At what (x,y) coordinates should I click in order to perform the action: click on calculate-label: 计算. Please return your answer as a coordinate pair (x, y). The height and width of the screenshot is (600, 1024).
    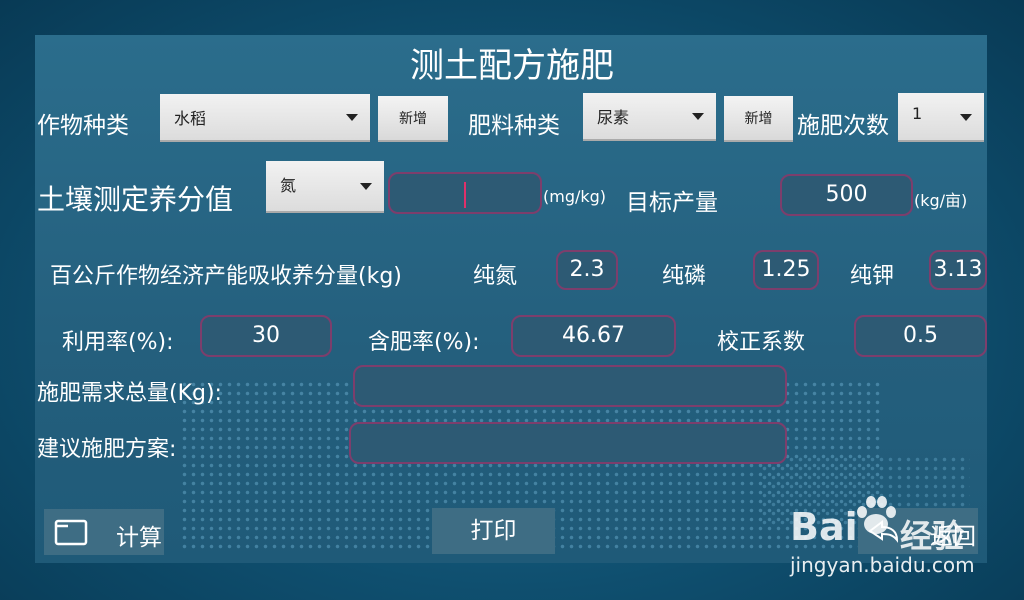
    Looking at the image, I should click on (139, 538).